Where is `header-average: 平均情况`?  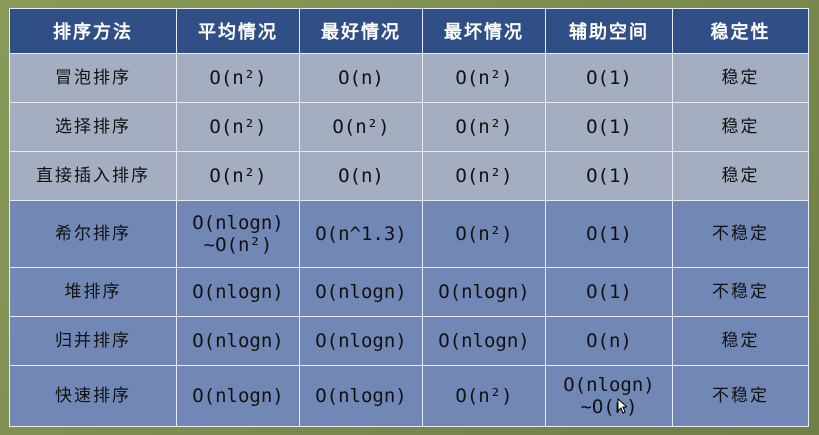
header-average: 平均情况 is located at coordinates (238, 31).